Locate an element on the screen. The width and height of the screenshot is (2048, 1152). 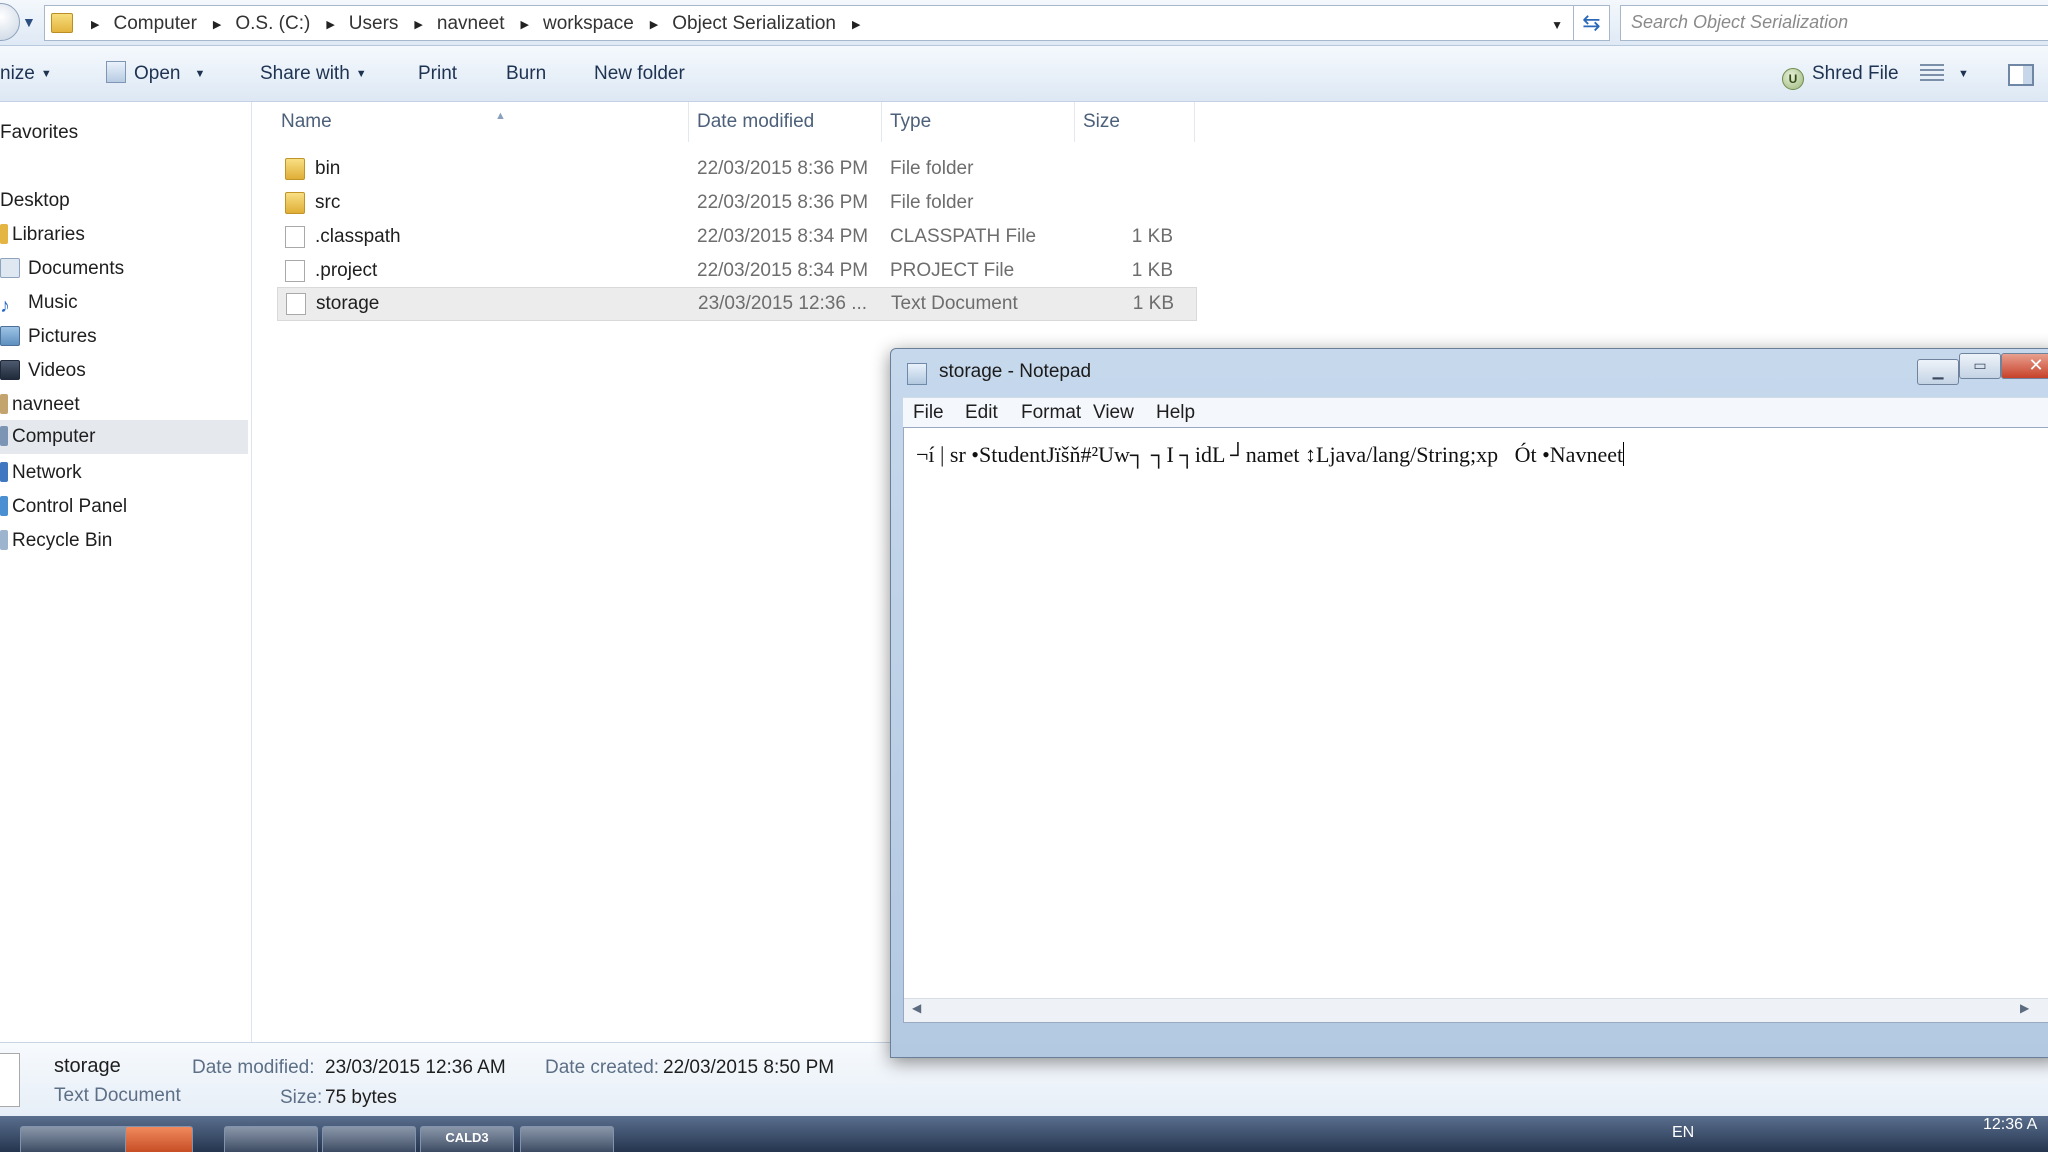
new-folder-button: New folder is located at coordinates (639, 74).